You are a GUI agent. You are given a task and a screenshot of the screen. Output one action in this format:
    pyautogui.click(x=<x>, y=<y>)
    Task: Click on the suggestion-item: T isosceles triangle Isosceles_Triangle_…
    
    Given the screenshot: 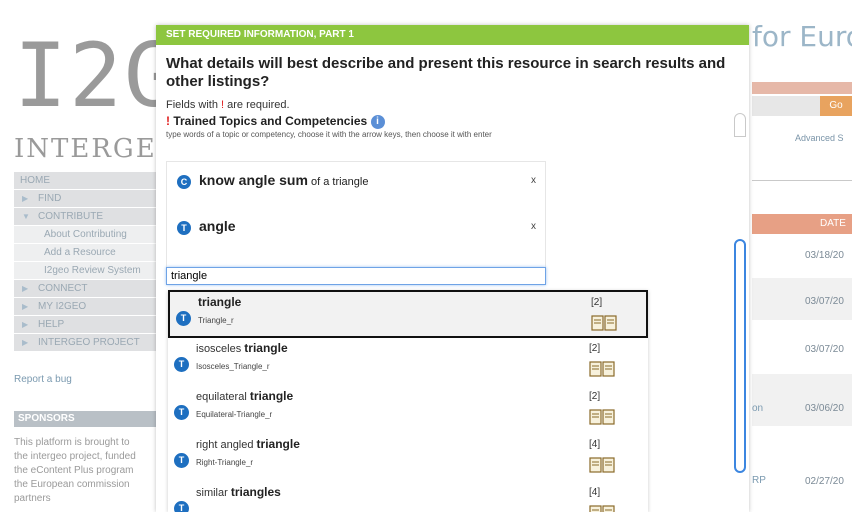 What is the action you would take?
    pyautogui.click(x=408, y=362)
    